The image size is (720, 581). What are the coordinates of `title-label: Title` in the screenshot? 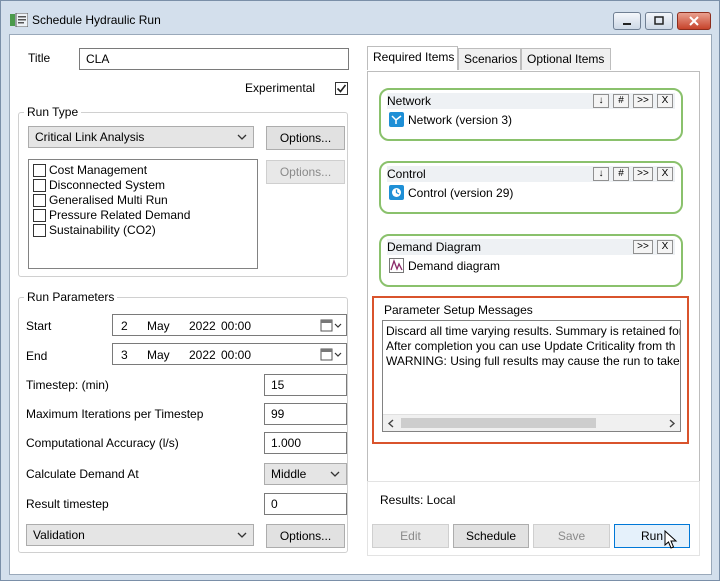 It's located at (39, 58).